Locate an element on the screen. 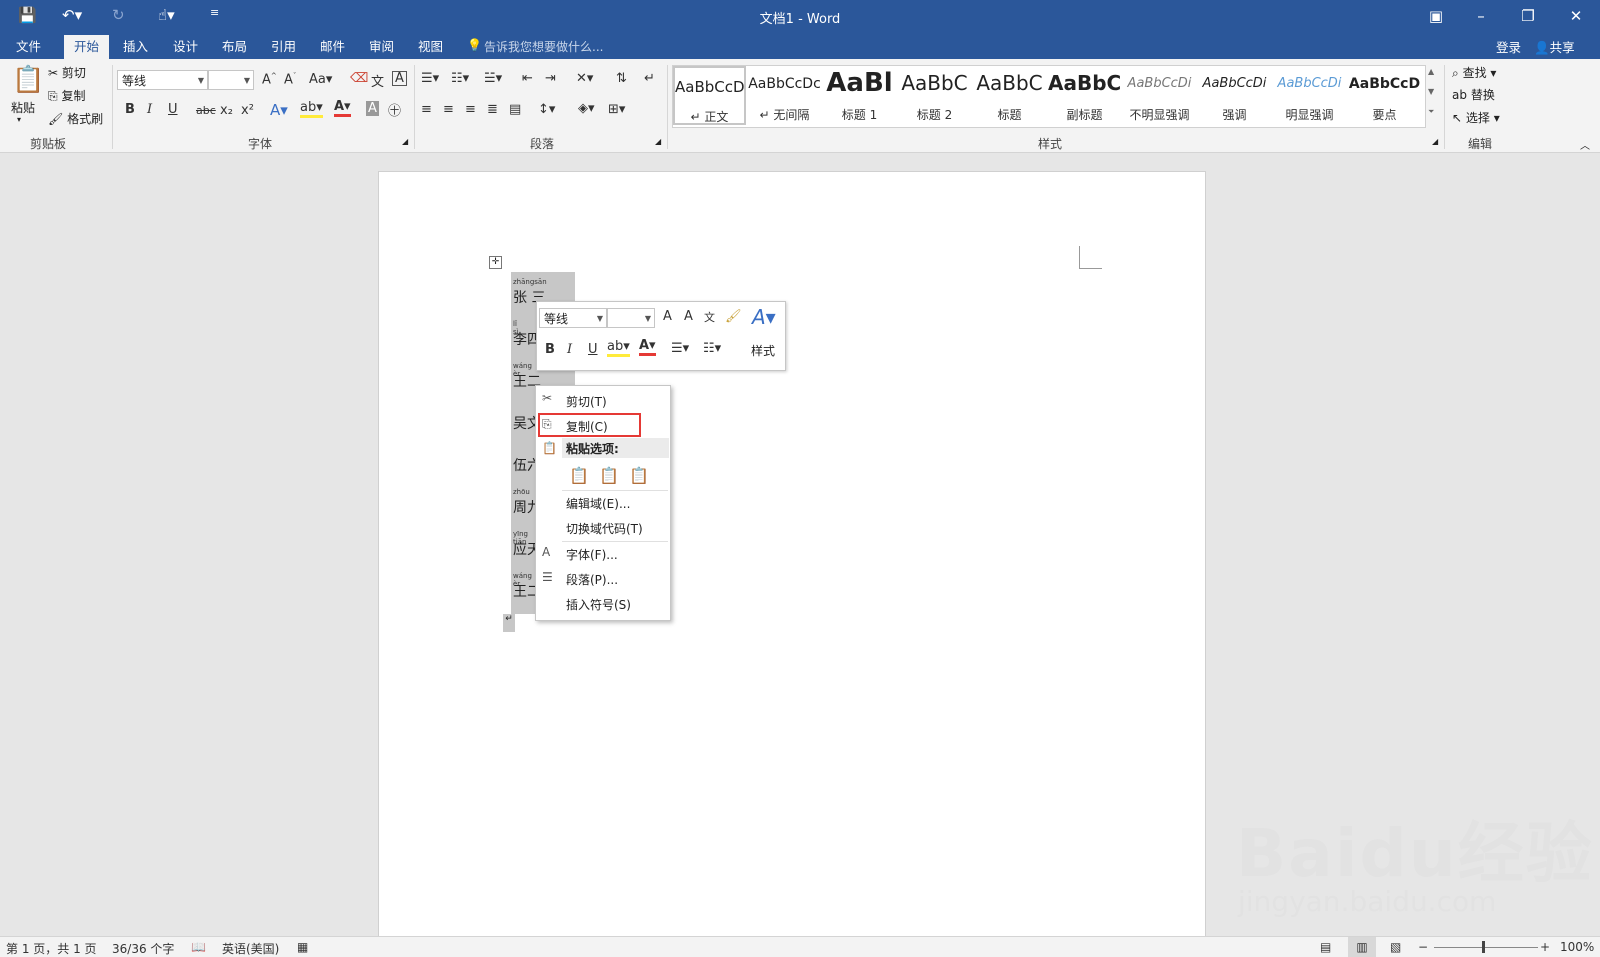 Image resolution: width=1600 pixels, height=957 pixels. style-strong: AaBbCcD 要点 is located at coordinates (1384, 95).